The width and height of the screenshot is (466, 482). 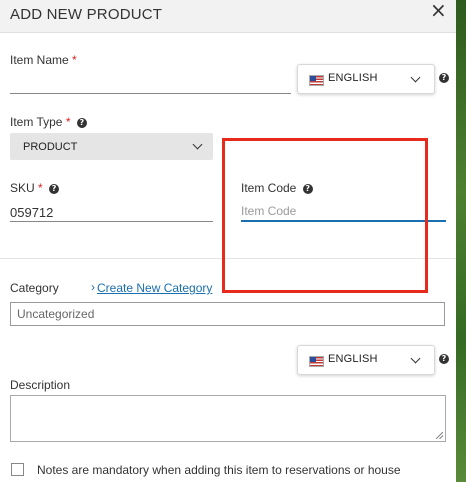 I want to click on sku-label-text: SKU, so click(x=22, y=188).